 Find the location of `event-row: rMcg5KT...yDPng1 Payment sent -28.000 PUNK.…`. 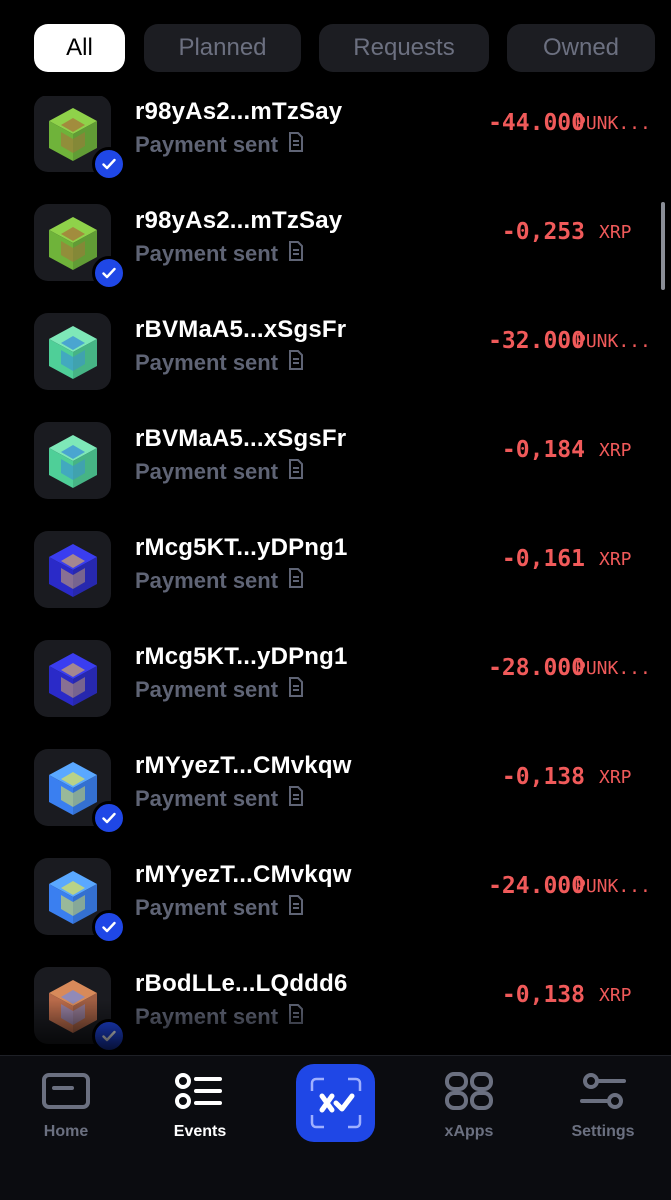

event-row: rMcg5KT...yDPng1 Payment sent -28.000 PUNK.… is located at coordinates (335, 680).